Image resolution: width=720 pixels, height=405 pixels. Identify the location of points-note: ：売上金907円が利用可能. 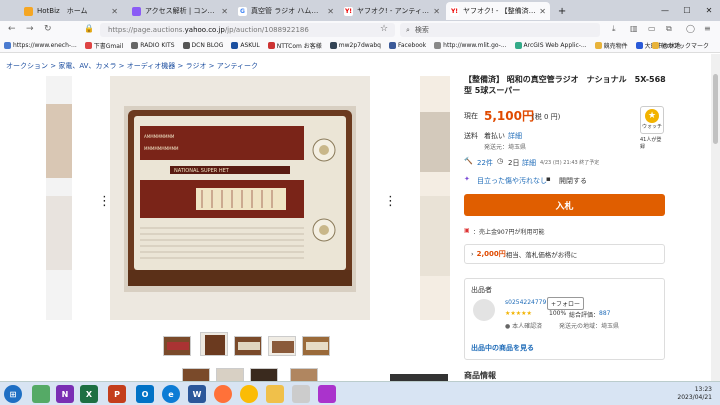
(509, 232).